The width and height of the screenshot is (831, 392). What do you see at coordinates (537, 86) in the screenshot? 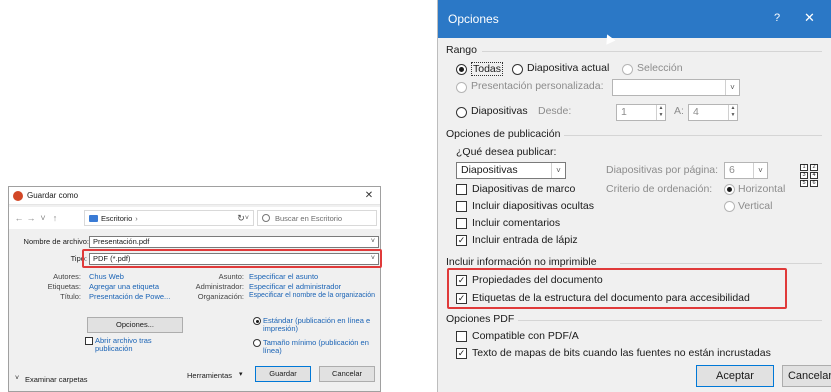
I see `custom-show-label: Presentación personalizada:` at bounding box center [537, 86].